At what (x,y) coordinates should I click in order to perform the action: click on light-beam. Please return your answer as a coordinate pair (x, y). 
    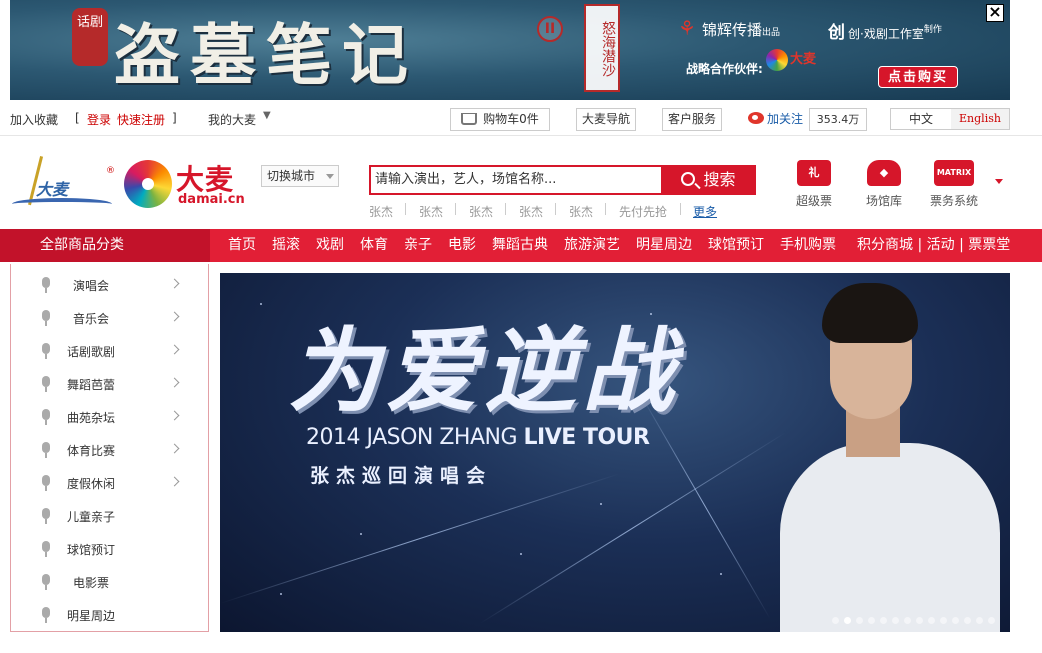
    Looking at the image, I should click on (632, 528).